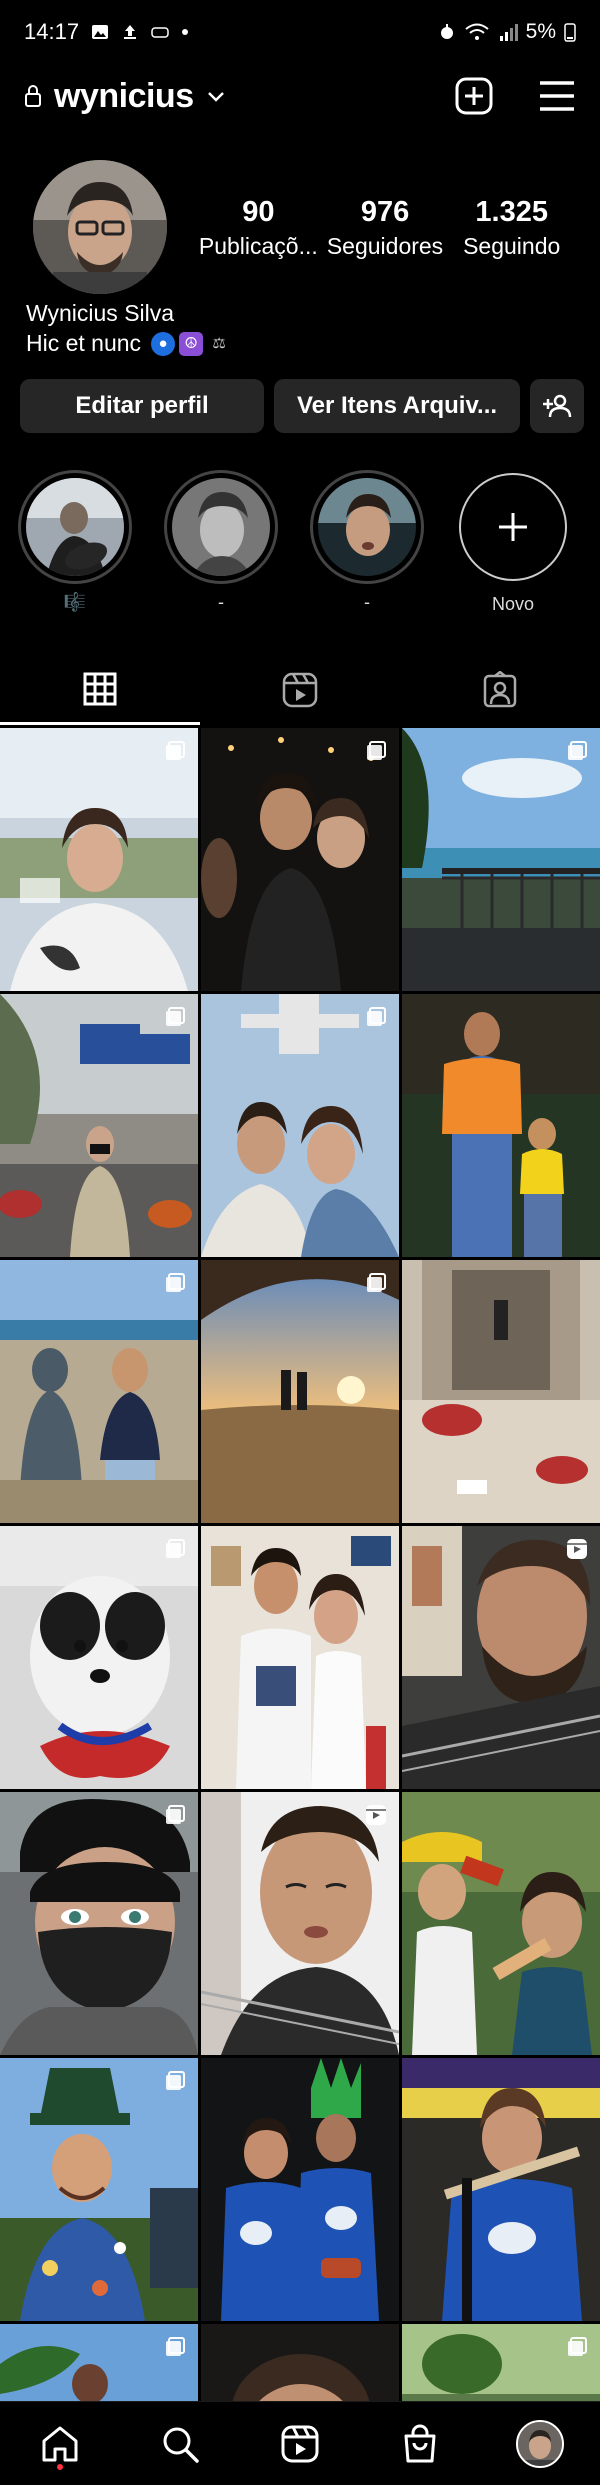  I want to click on status-time: 14:17, so click(52, 31).